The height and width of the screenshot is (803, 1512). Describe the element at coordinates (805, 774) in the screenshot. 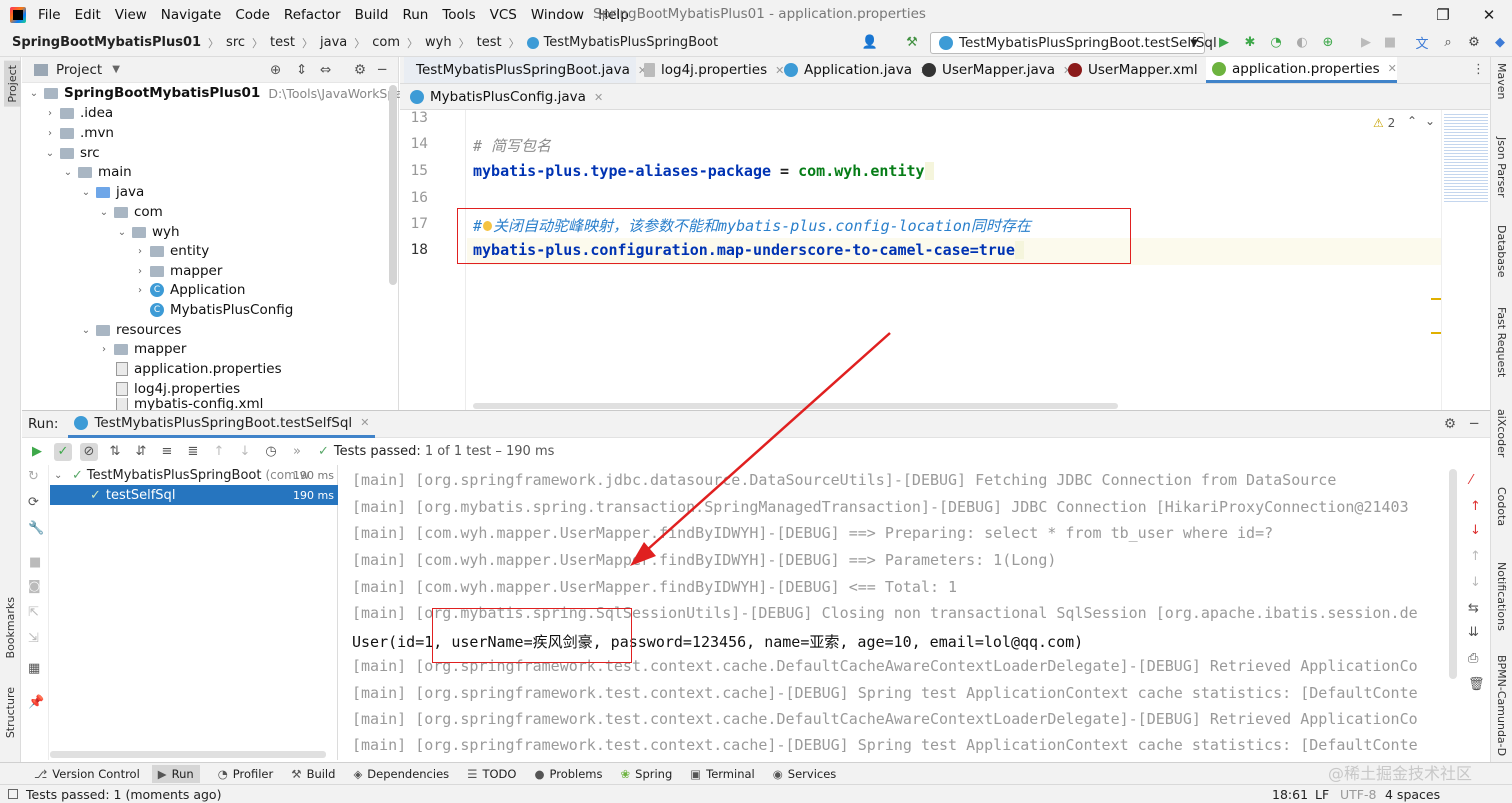

I see `services-tool-button: ◉ Services` at that location.